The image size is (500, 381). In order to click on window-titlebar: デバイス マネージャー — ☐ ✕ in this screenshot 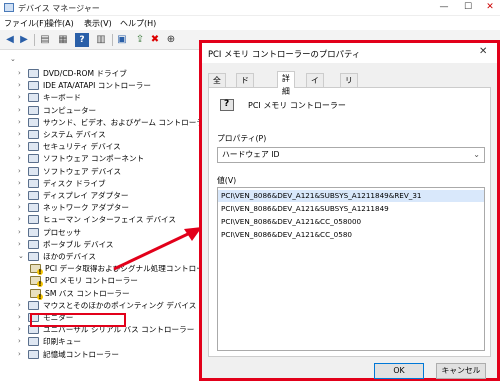, I will do `click(250, 8)`.